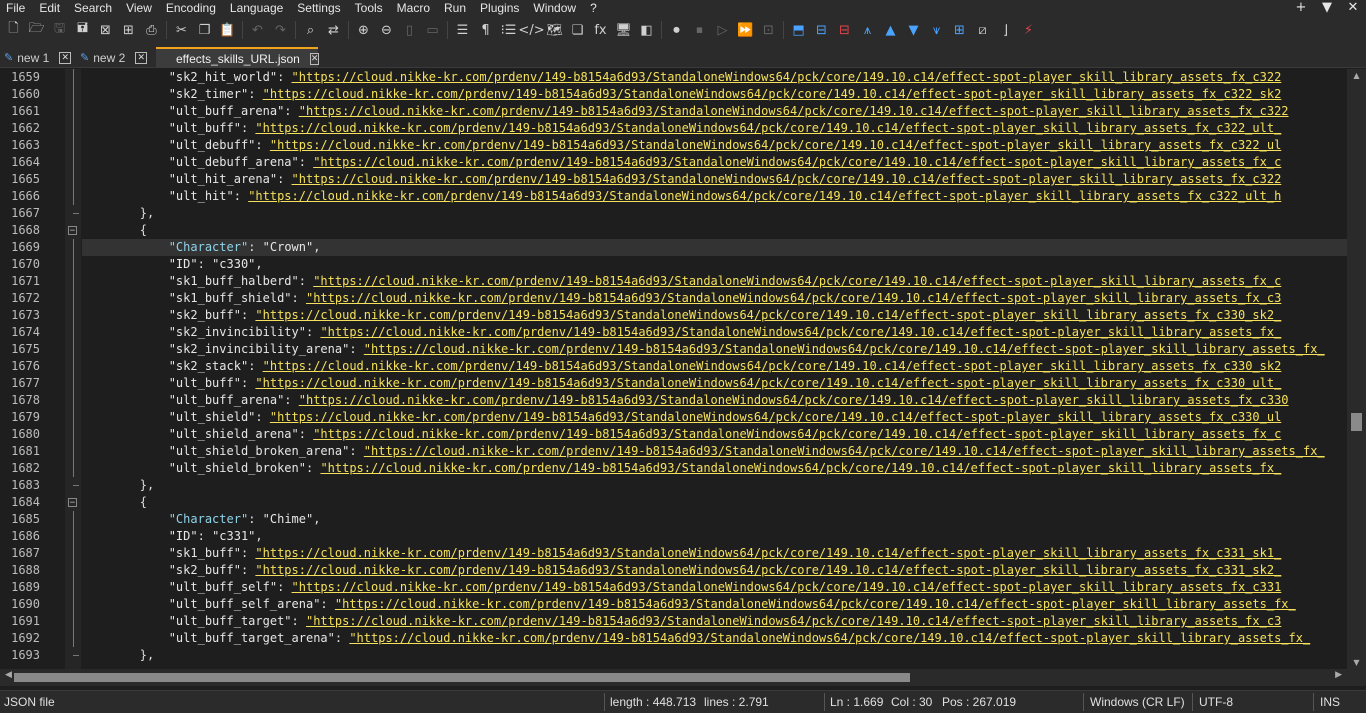  Describe the element at coordinates (714, 502) in the screenshot. I see `code-line: {` at that location.